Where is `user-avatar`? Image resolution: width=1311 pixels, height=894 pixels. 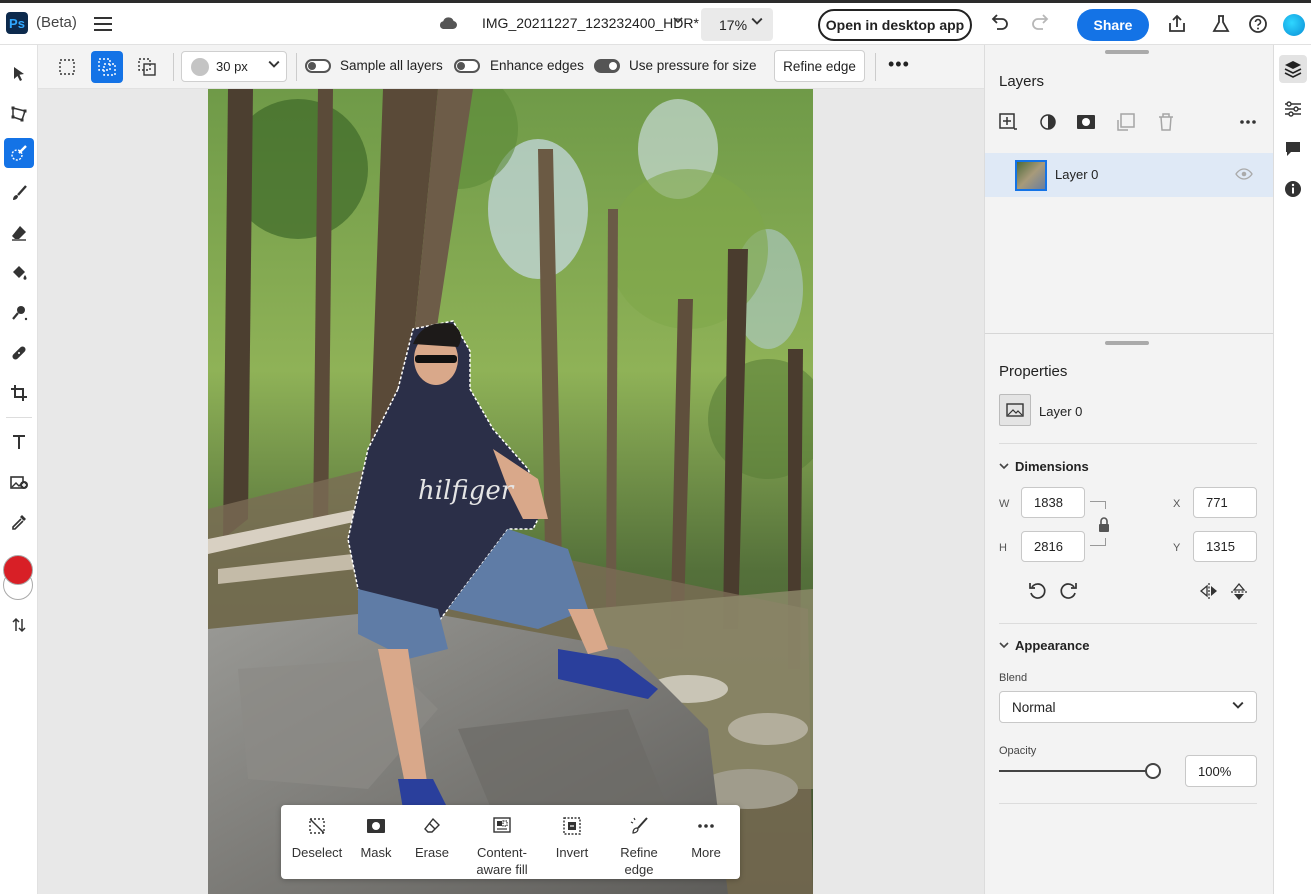 user-avatar is located at coordinates (1294, 25).